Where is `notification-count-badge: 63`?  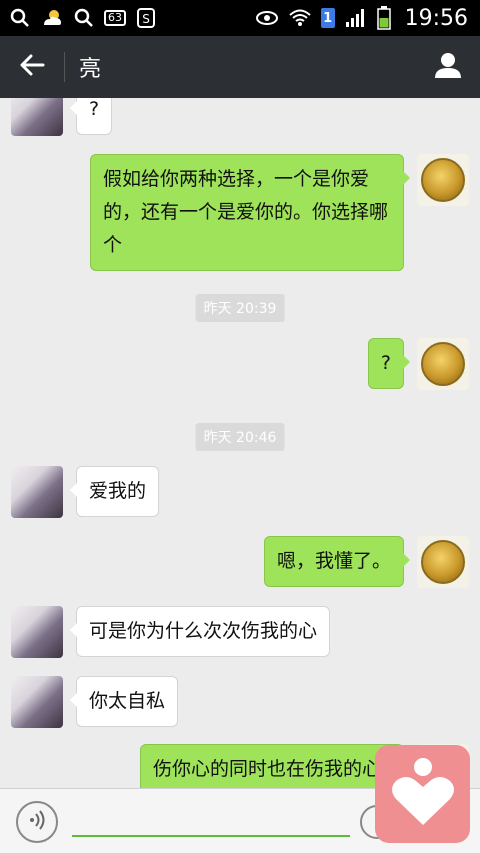 notification-count-badge: 63 is located at coordinates (115, 18).